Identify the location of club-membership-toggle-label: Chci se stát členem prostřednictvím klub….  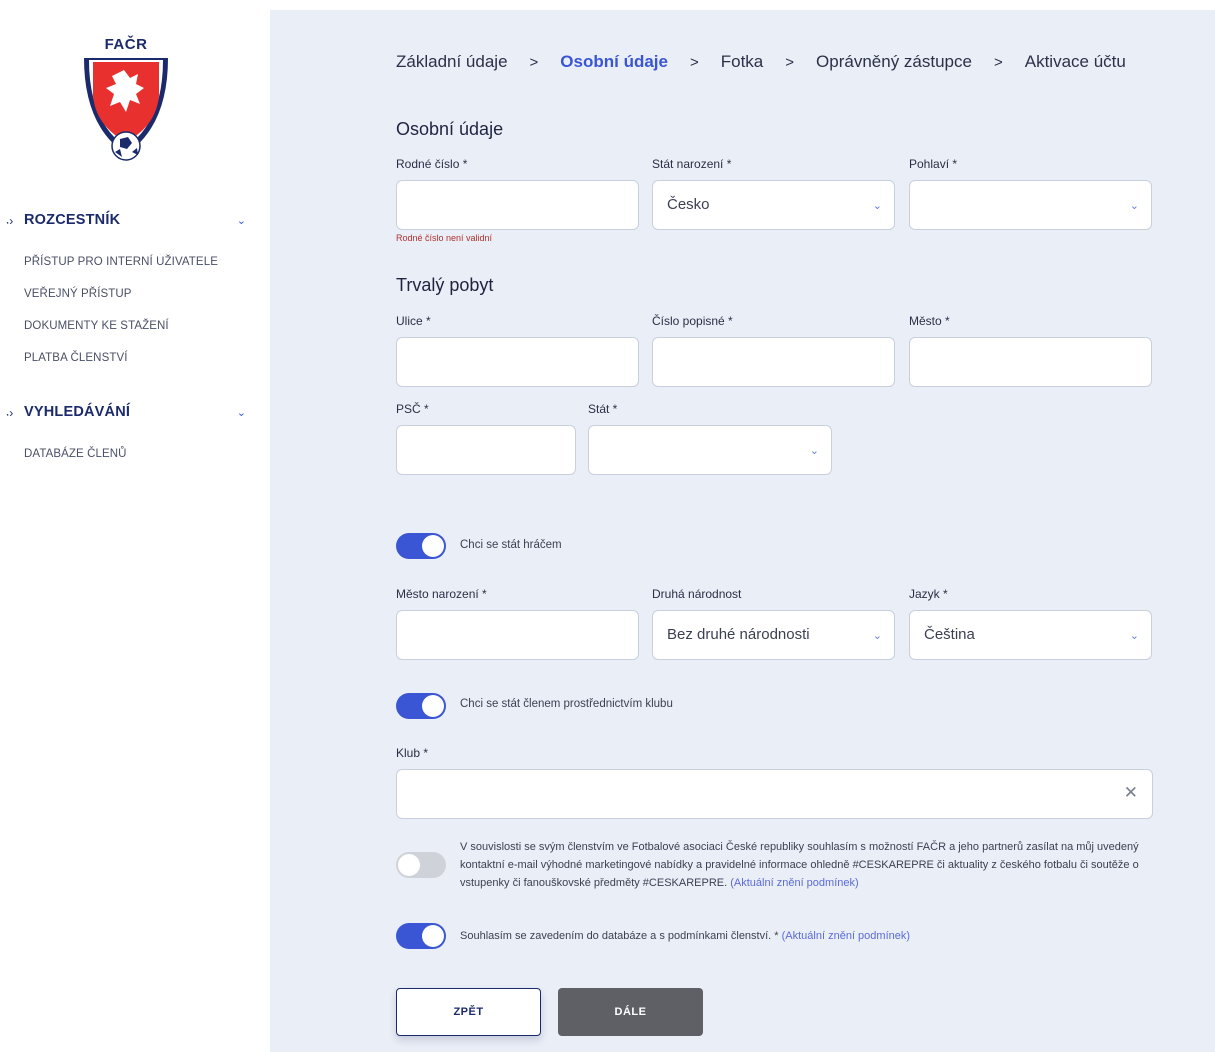
(566, 704).